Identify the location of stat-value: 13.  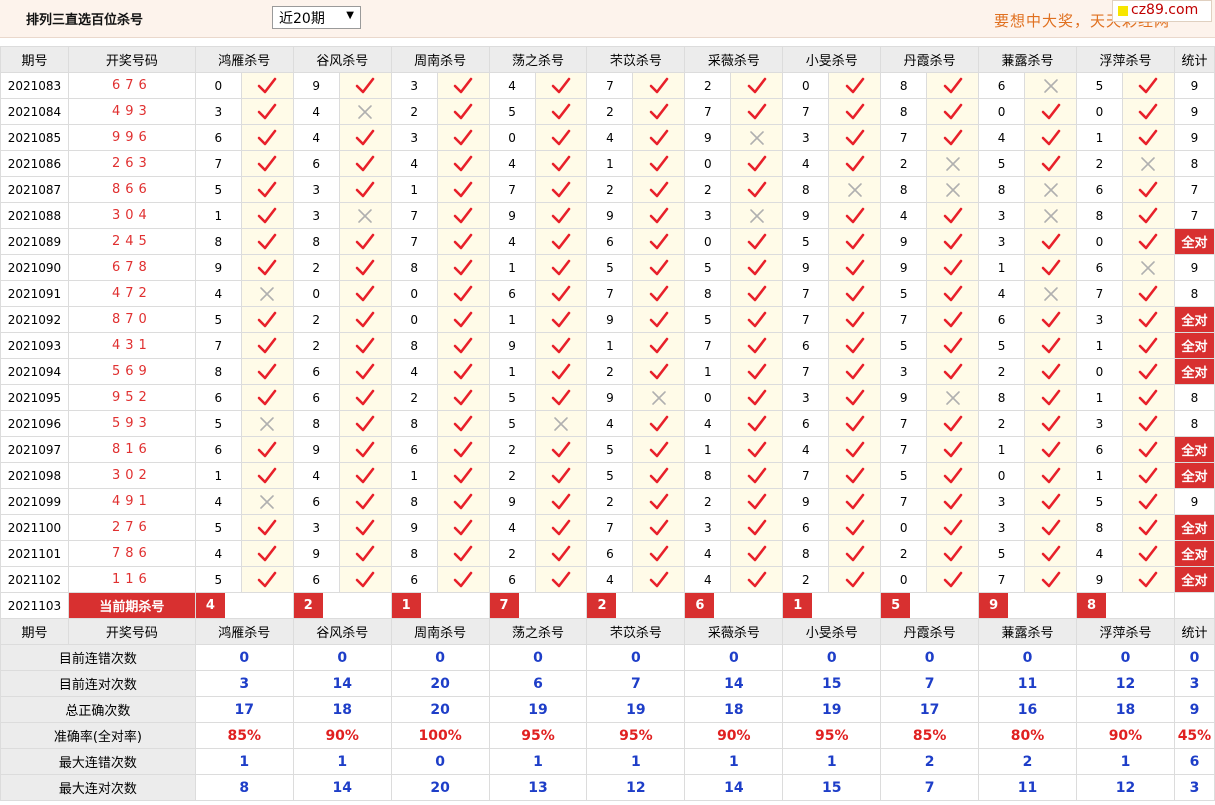
(538, 787).